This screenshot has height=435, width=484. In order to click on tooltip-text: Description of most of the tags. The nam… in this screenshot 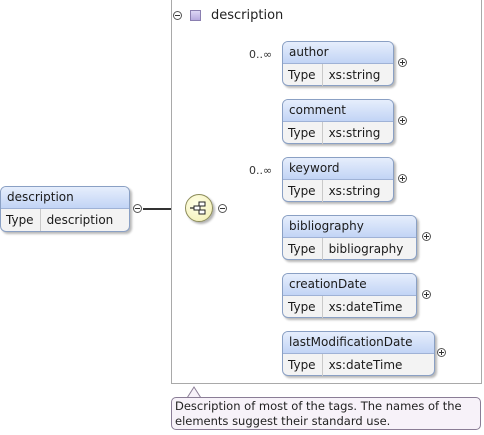, I will do `click(318, 413)`.